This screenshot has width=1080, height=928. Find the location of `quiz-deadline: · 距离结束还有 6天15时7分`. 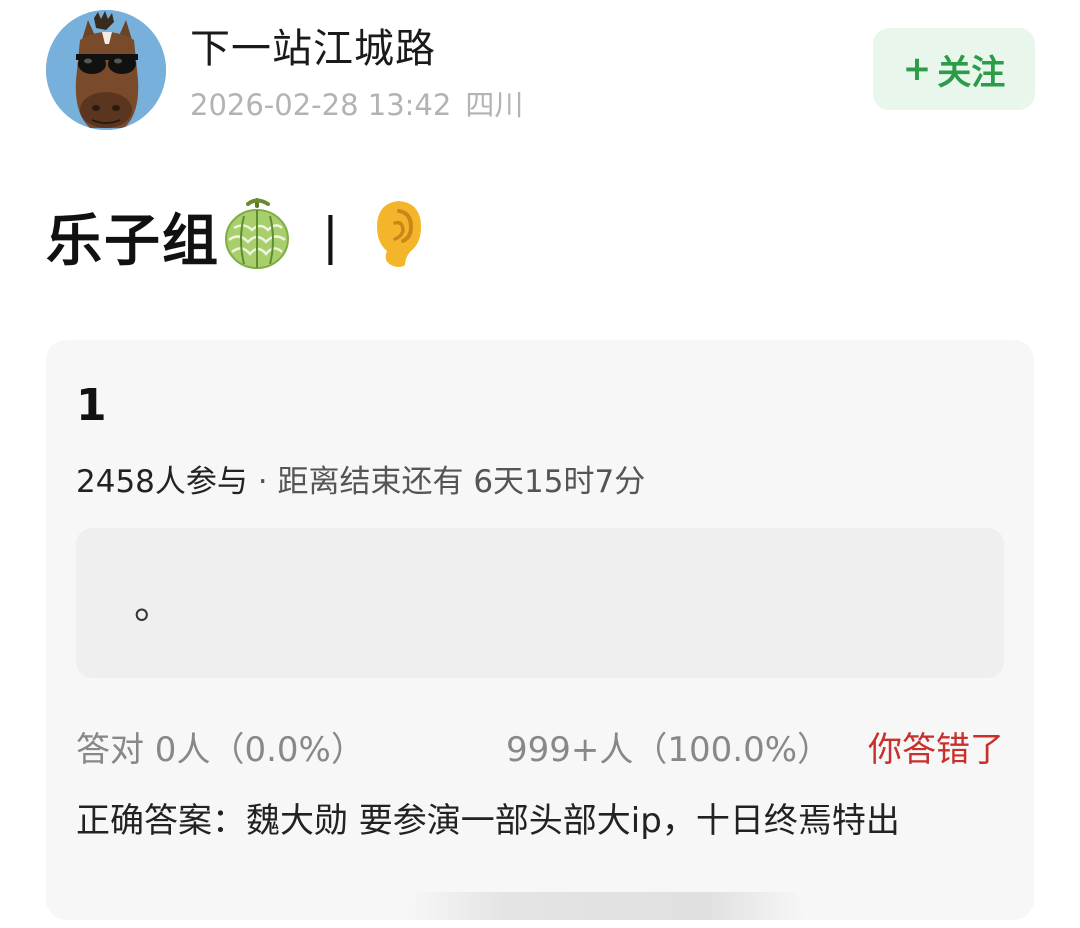

quiz-deadline: · 距离结束还有 6天15时7分 is located at coordinates (446, 482).